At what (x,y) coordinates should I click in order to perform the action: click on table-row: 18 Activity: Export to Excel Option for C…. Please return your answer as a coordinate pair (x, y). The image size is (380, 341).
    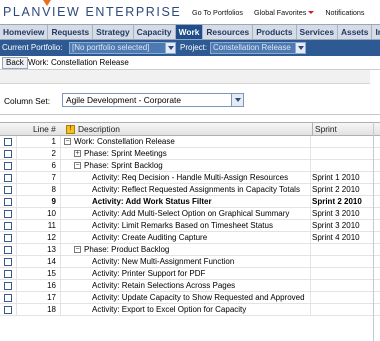
    Looking at the image, I should click on (190, 310).